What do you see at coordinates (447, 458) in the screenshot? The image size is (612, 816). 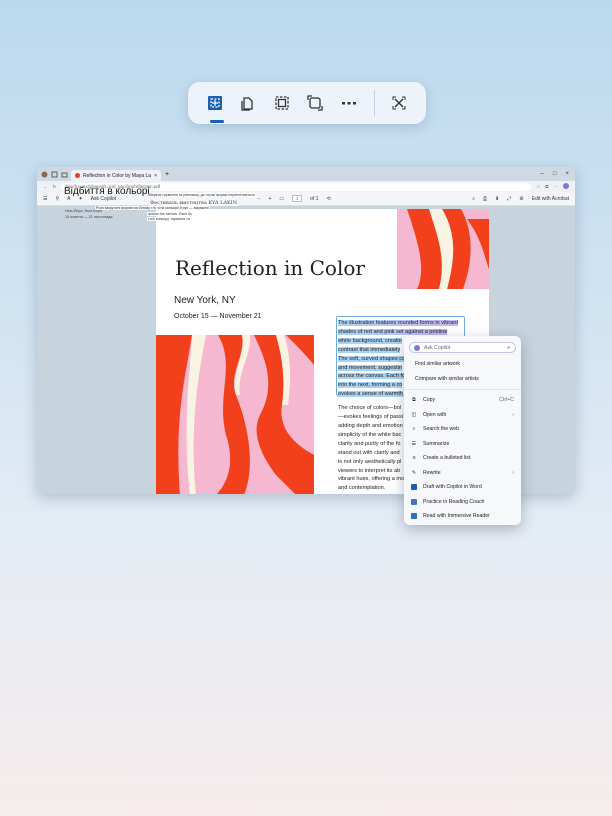 I see `menu-label: Create a bulleted list` at bounding box center [447, 458].